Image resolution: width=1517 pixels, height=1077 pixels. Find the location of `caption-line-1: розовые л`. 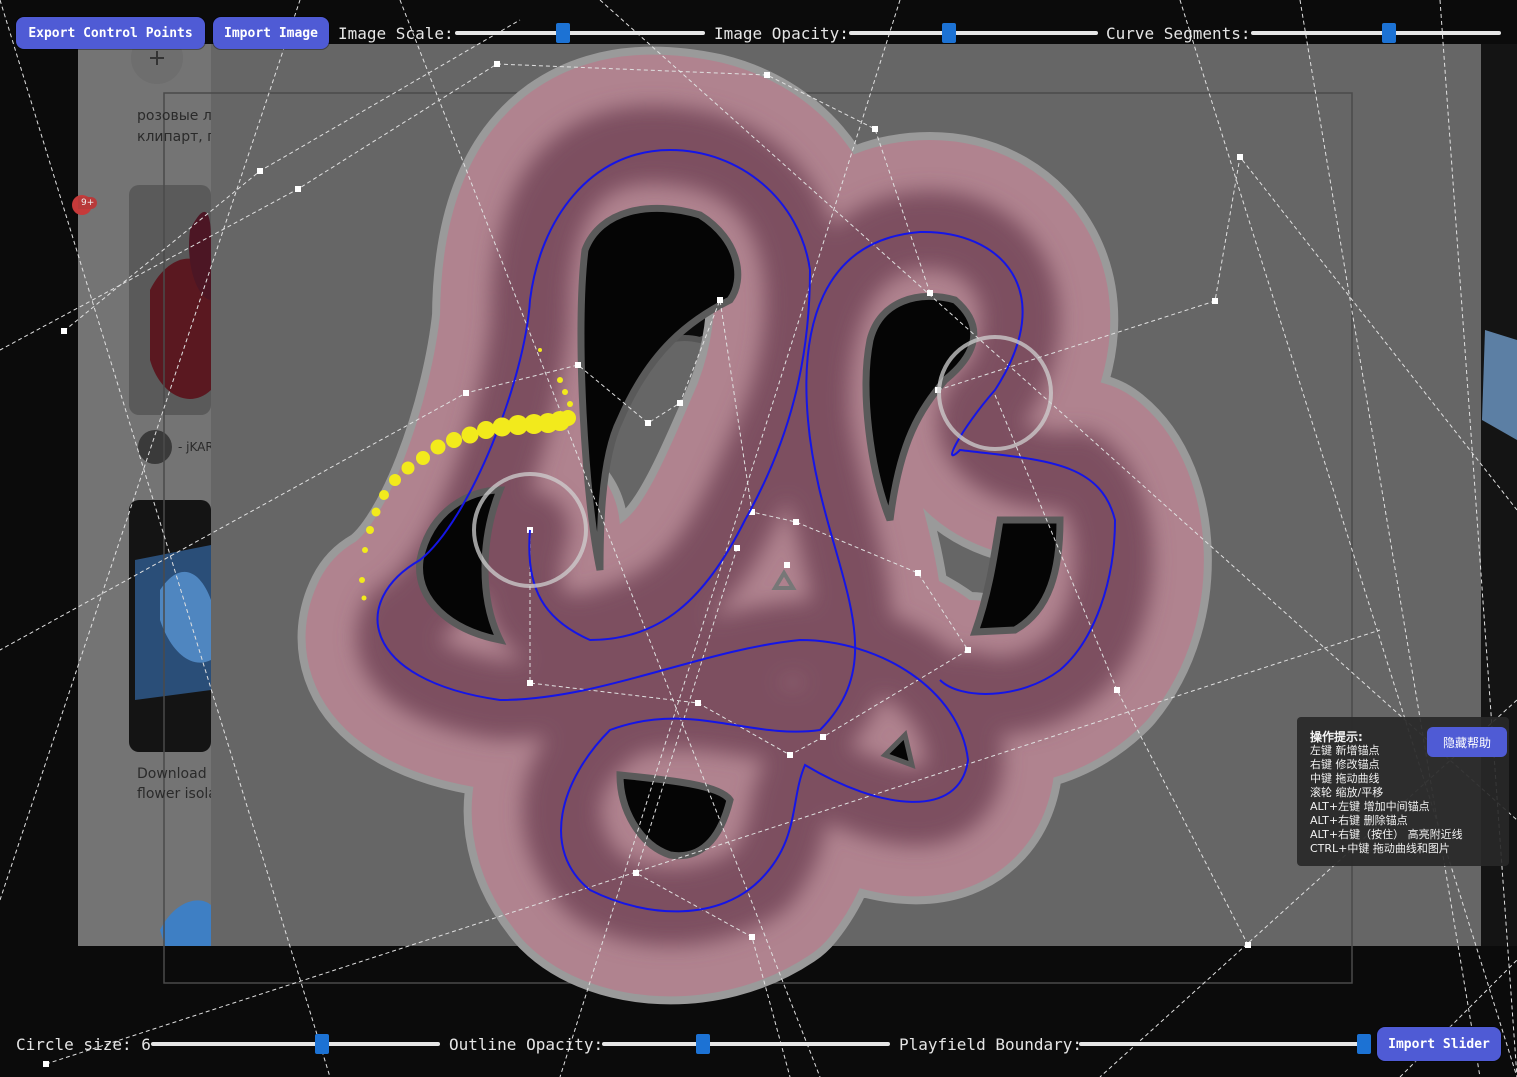

caption-line-1: розовые л is located at coordinates (174, 116).